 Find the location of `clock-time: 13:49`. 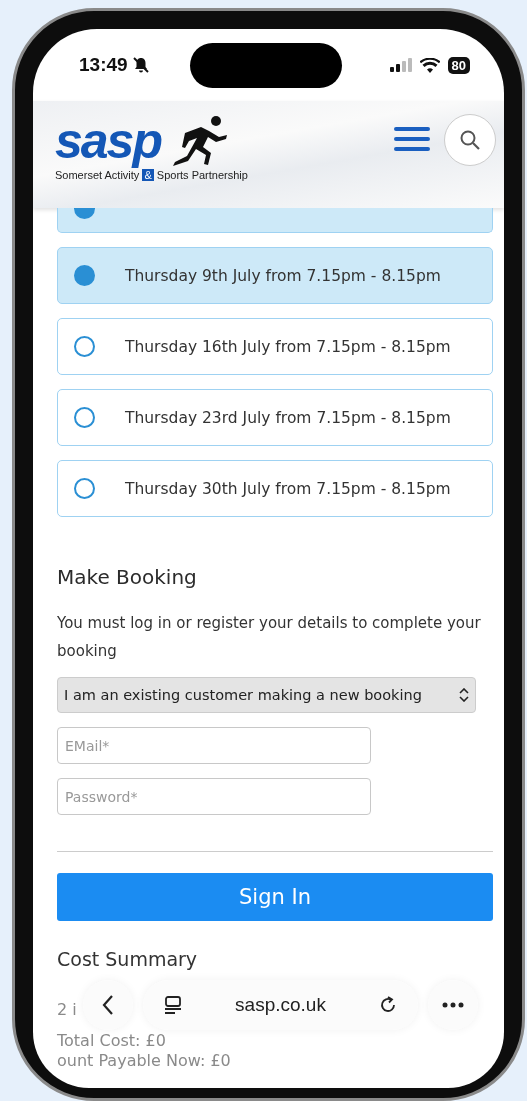

clock-time: 13:49 is located at coordinates (103, 65).